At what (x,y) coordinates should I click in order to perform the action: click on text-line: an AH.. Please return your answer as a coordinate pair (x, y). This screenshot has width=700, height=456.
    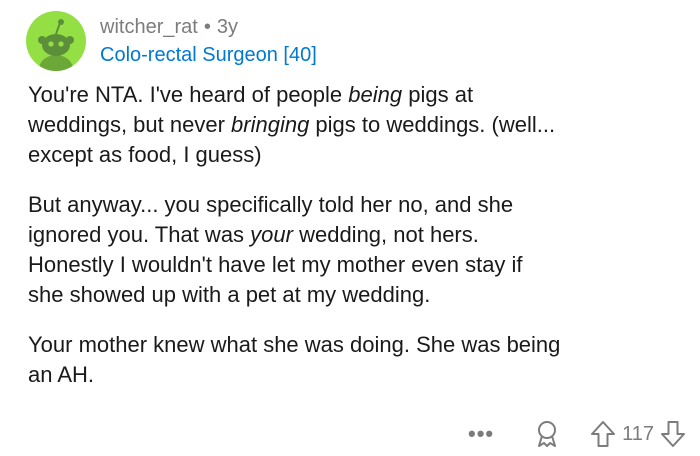
    Looking at the image, I should click on (61, 374).